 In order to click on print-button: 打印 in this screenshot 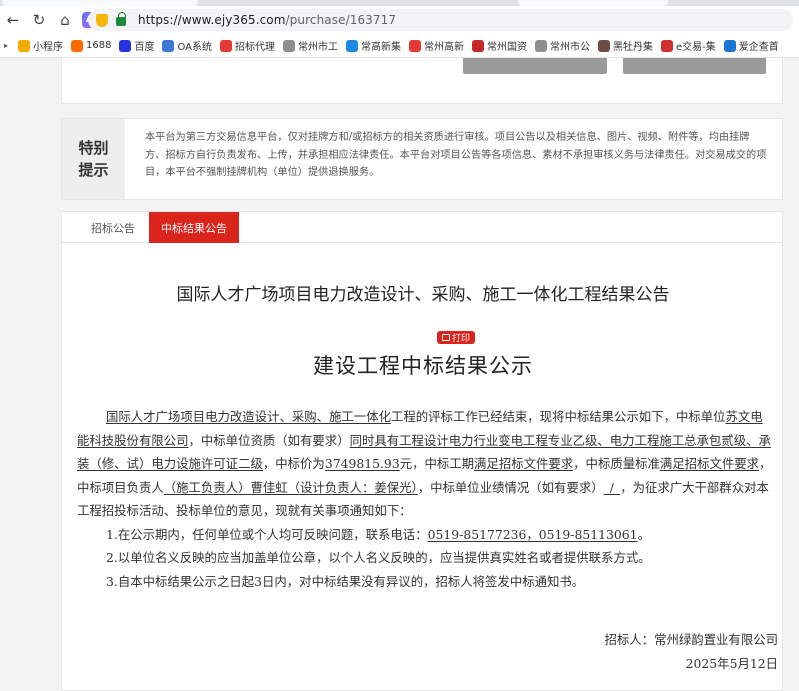, I will do `click(456, 337)`.